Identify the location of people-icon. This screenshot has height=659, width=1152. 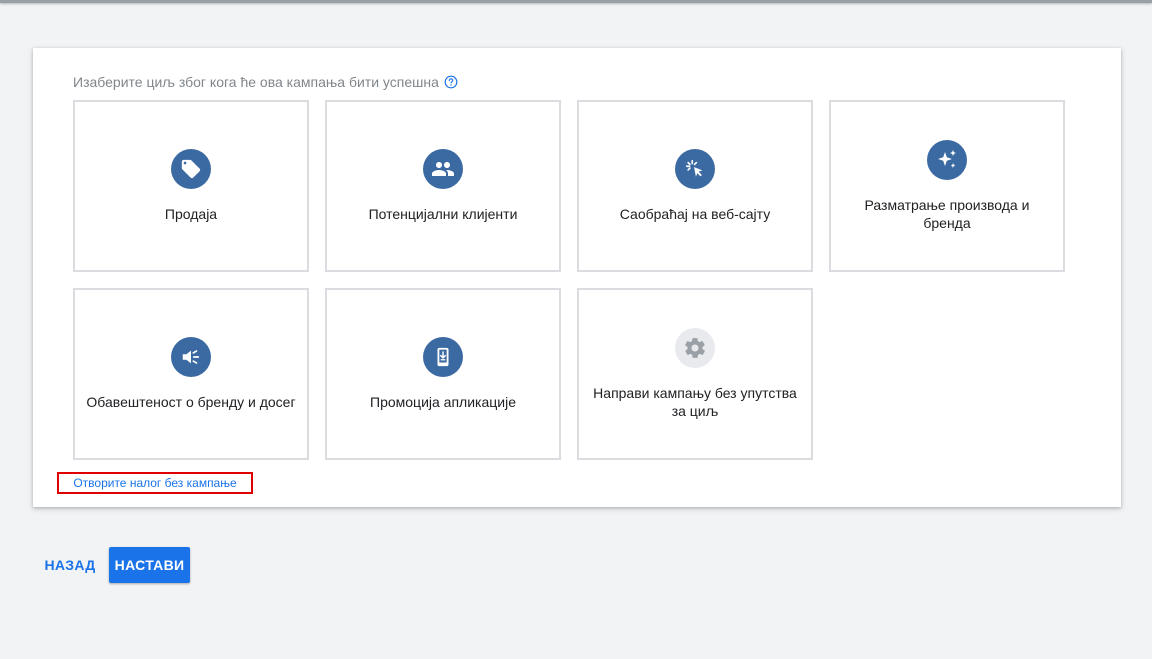
(443, 169).